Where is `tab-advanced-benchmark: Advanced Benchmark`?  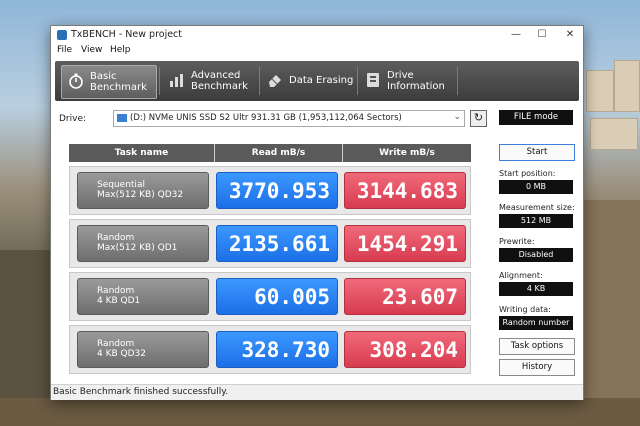
tab-advanced-benchmark: Advanced Benchmark is located at coordinates (210, 81).